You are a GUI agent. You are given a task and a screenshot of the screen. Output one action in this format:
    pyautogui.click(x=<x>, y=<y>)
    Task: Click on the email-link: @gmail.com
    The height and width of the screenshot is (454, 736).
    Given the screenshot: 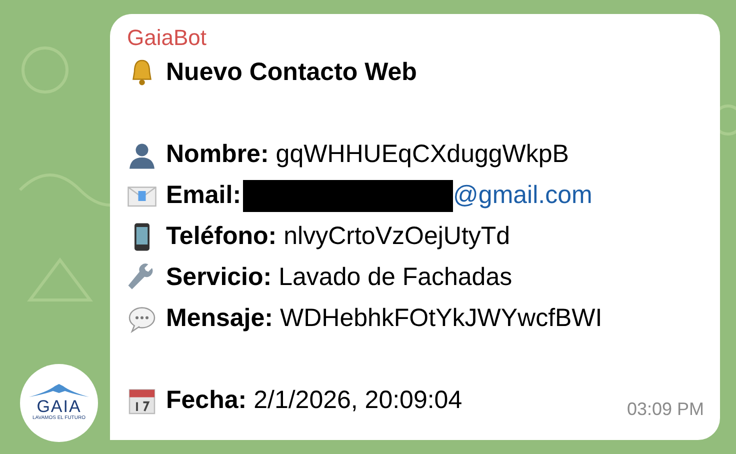 What is the action you would take?
    pyautogui.click(x=522, y=195)
    